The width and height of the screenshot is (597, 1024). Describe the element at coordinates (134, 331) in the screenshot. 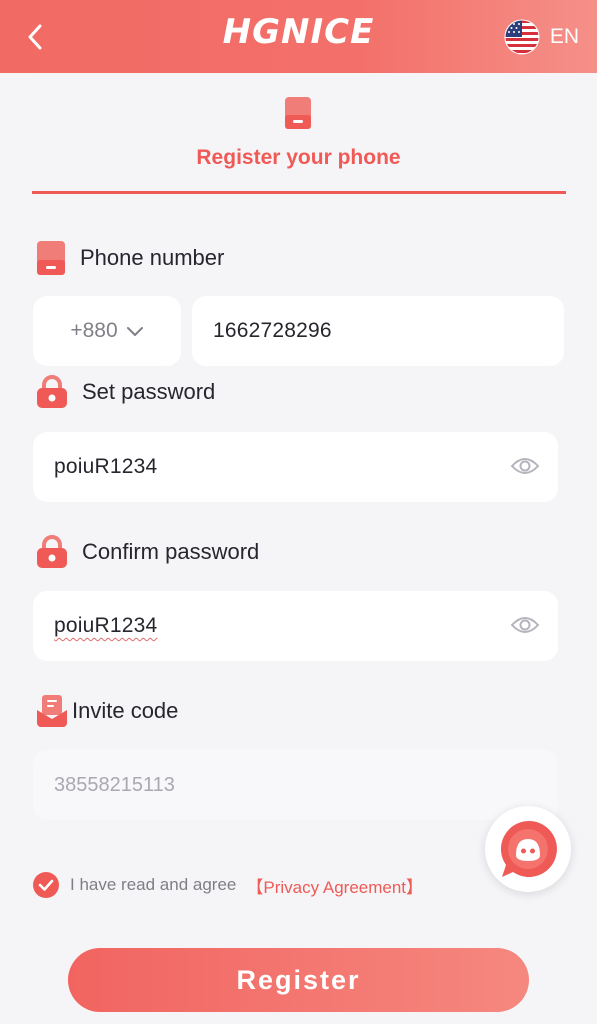

I see `chevron-down-icon` at that location.